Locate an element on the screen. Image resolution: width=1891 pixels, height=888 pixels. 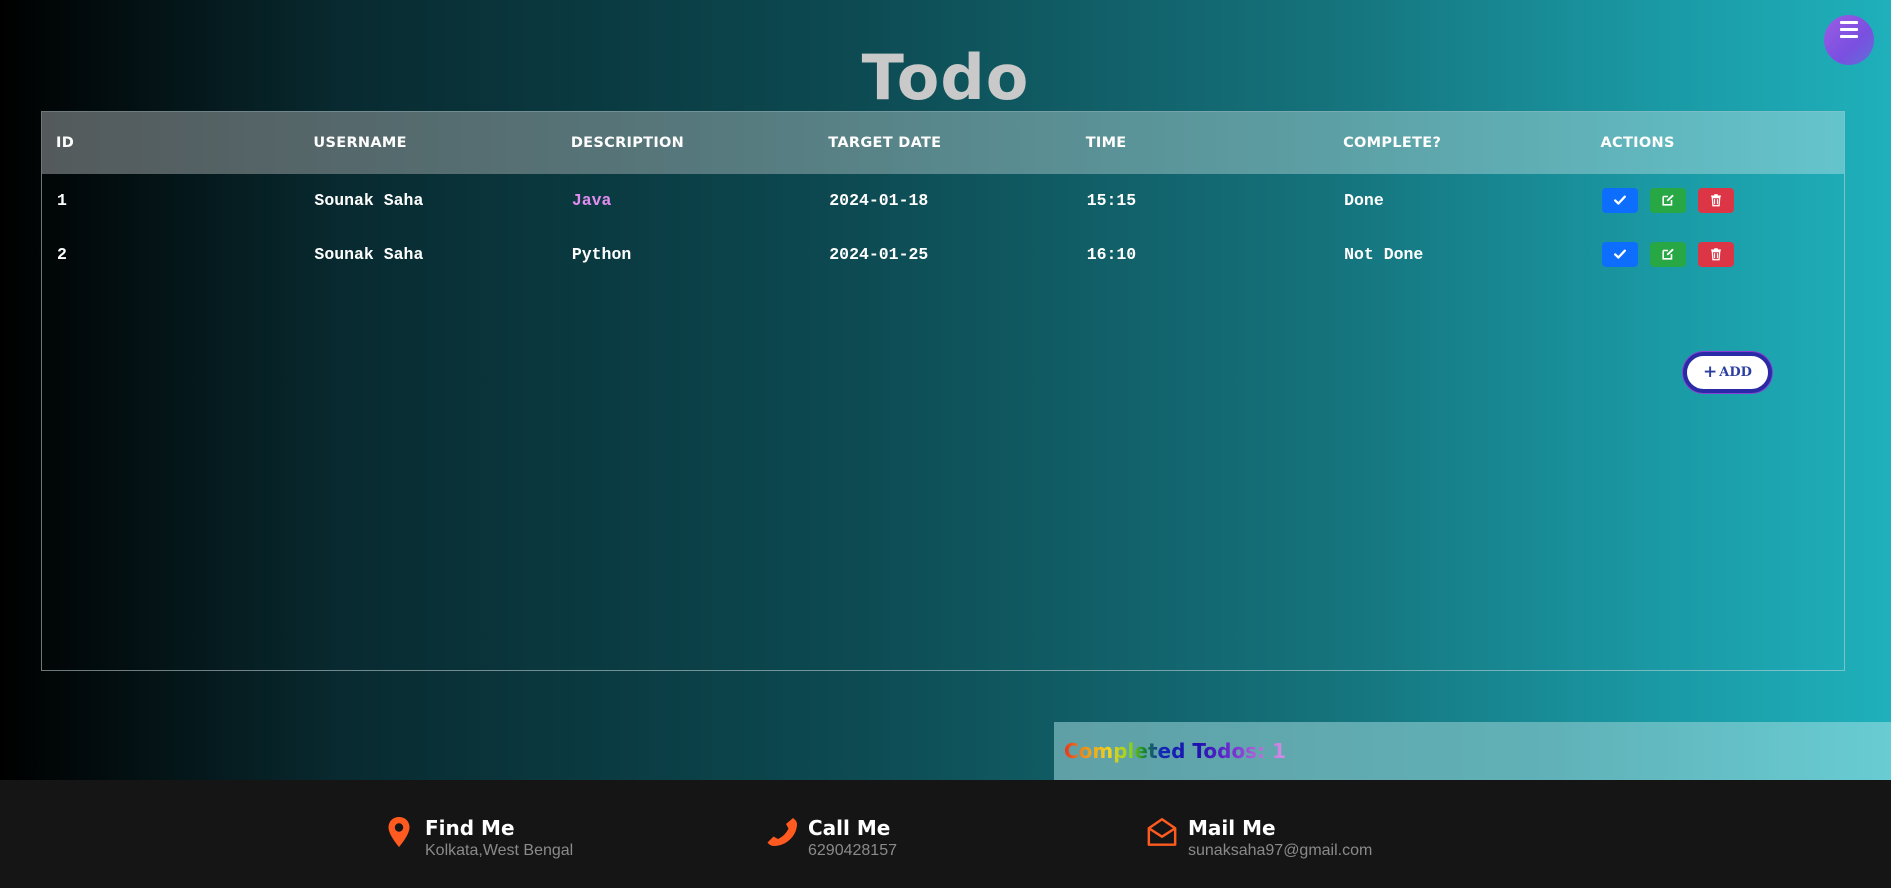
cell-complete: Done is located at coordinates (1364, 200).